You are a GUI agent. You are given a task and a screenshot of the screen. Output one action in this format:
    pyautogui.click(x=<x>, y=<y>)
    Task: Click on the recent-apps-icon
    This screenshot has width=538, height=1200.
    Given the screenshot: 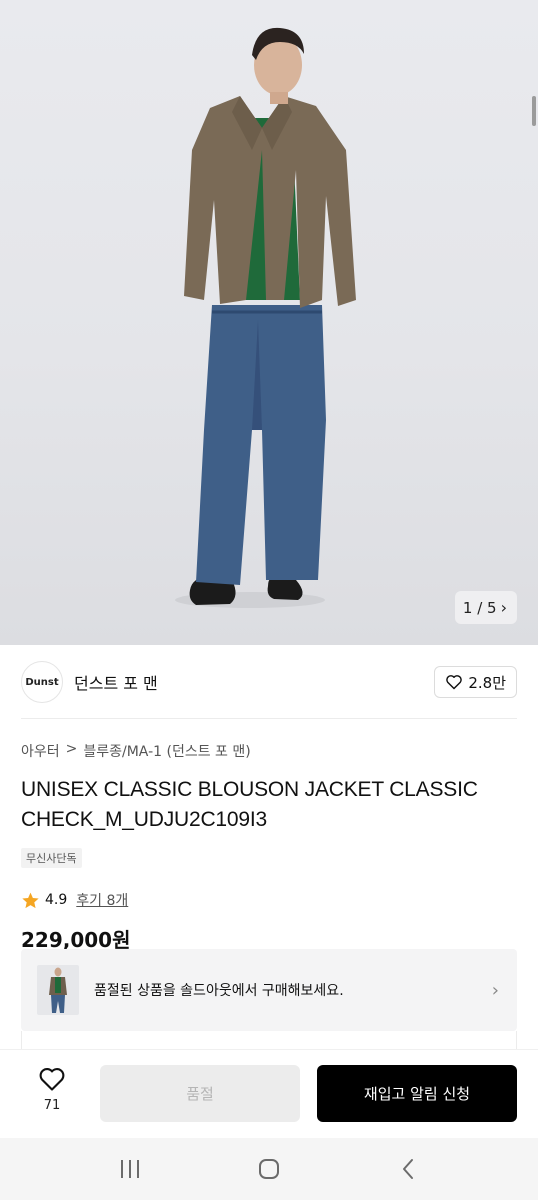 What is the action you would take?
    pyautogui.click(x=130, y=1169)
    